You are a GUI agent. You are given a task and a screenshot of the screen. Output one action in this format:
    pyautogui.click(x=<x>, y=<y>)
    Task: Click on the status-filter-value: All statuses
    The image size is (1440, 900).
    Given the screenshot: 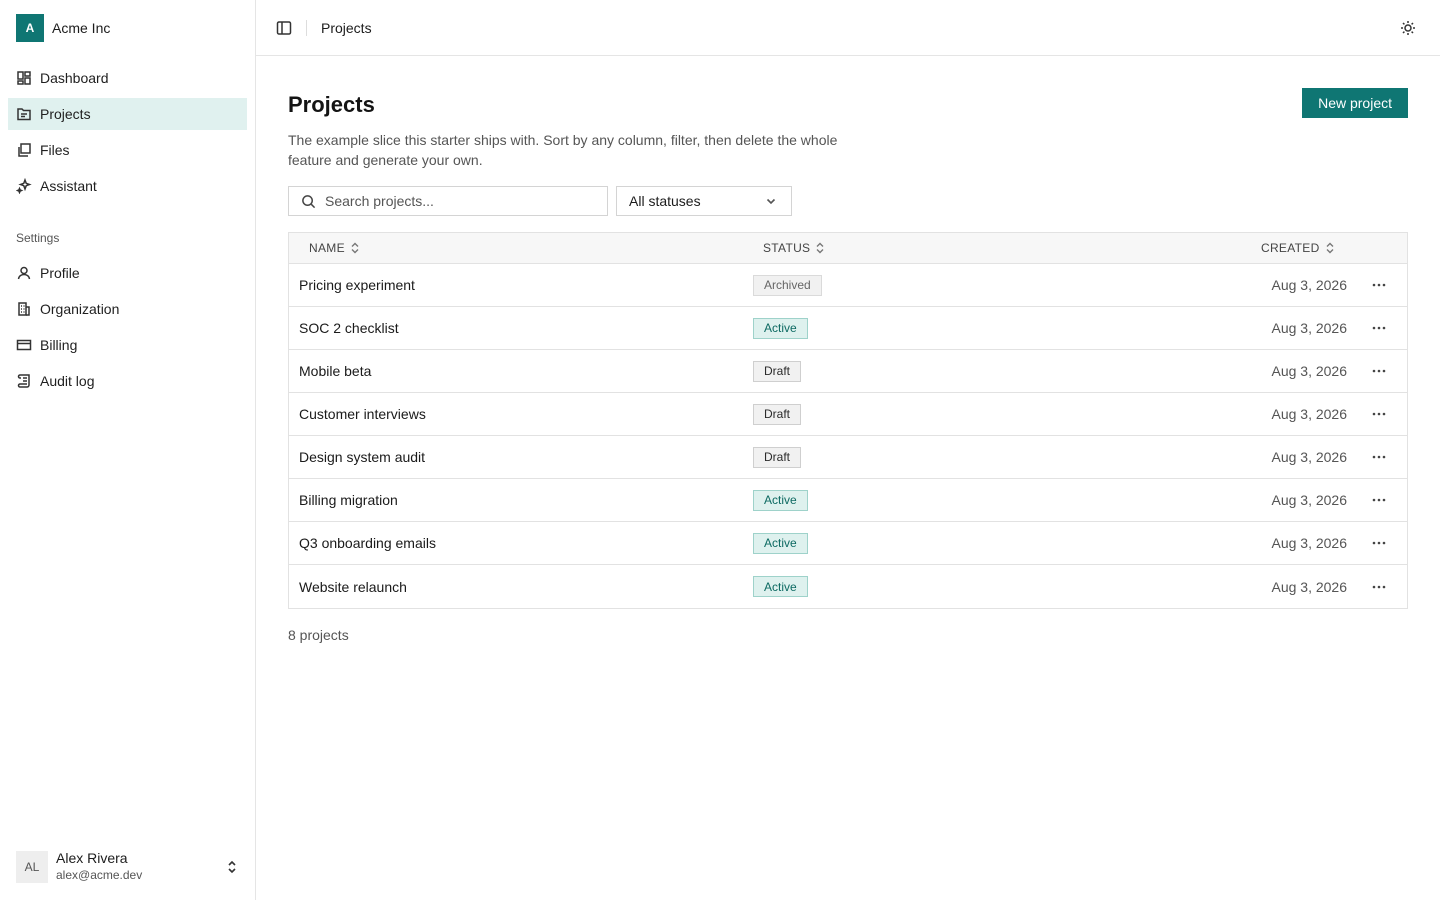 What is the action you would take?
    pyautogui.click(x=665, y=201)
    